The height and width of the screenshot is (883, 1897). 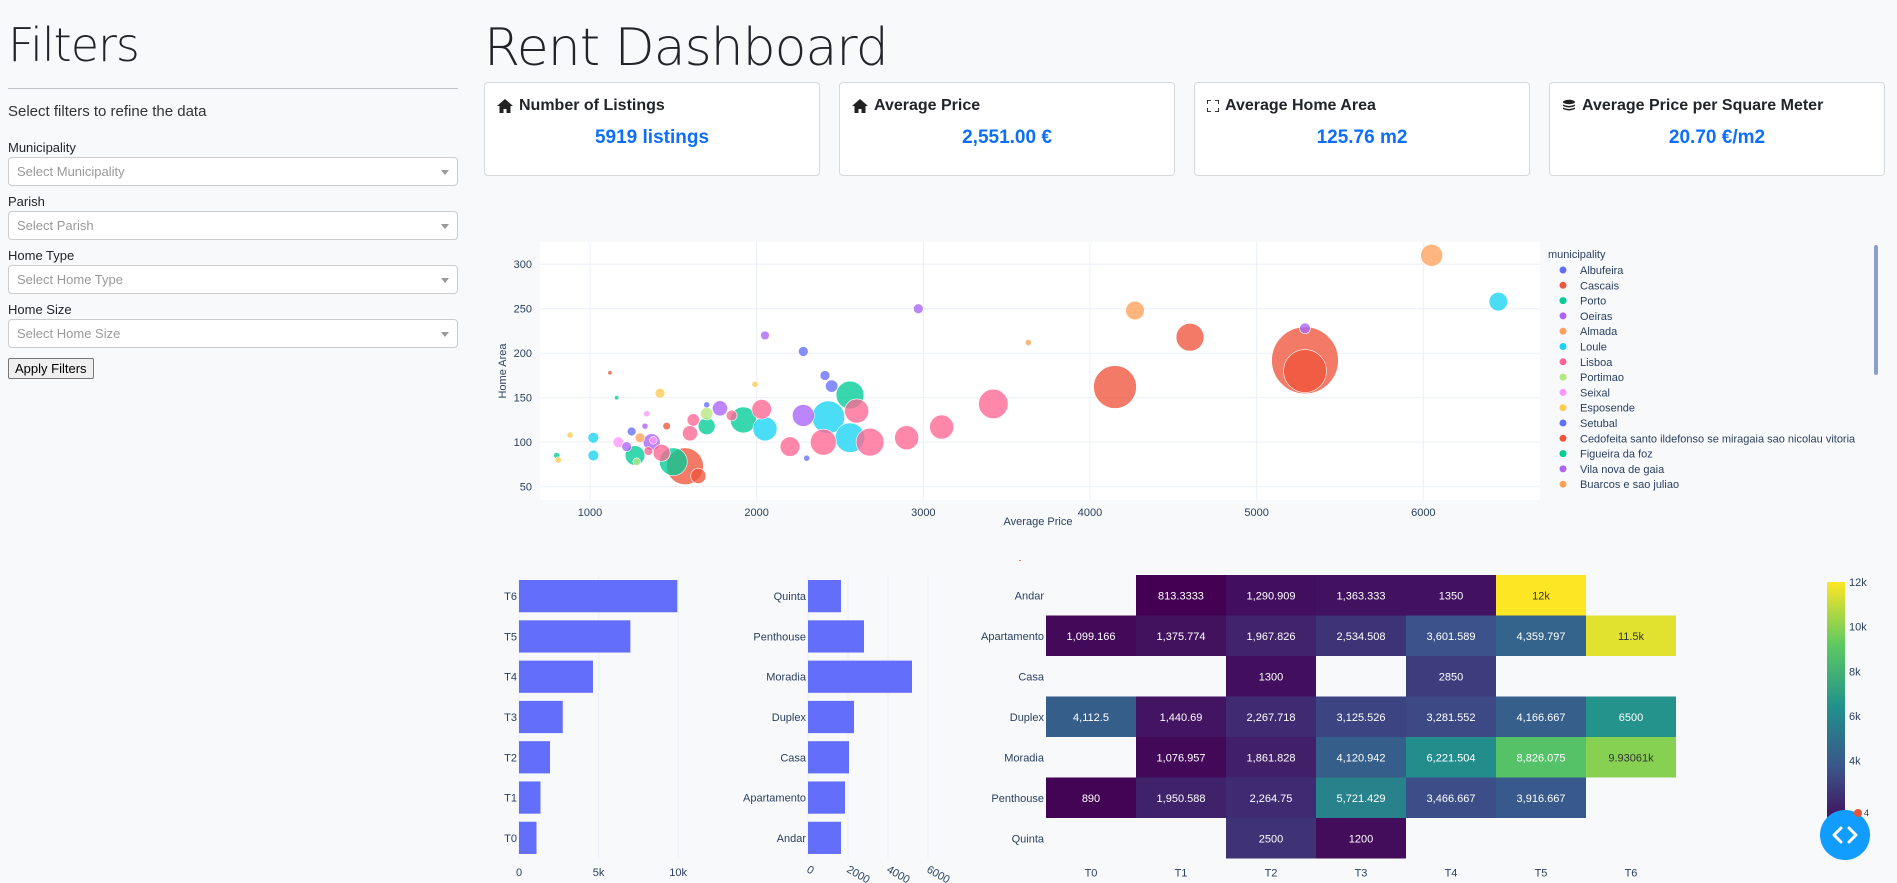 What do you see at coordinates (652, 137) in the screenshot?
I see `listings-card-value: 5919 listings` at bounding box center [652, 137].